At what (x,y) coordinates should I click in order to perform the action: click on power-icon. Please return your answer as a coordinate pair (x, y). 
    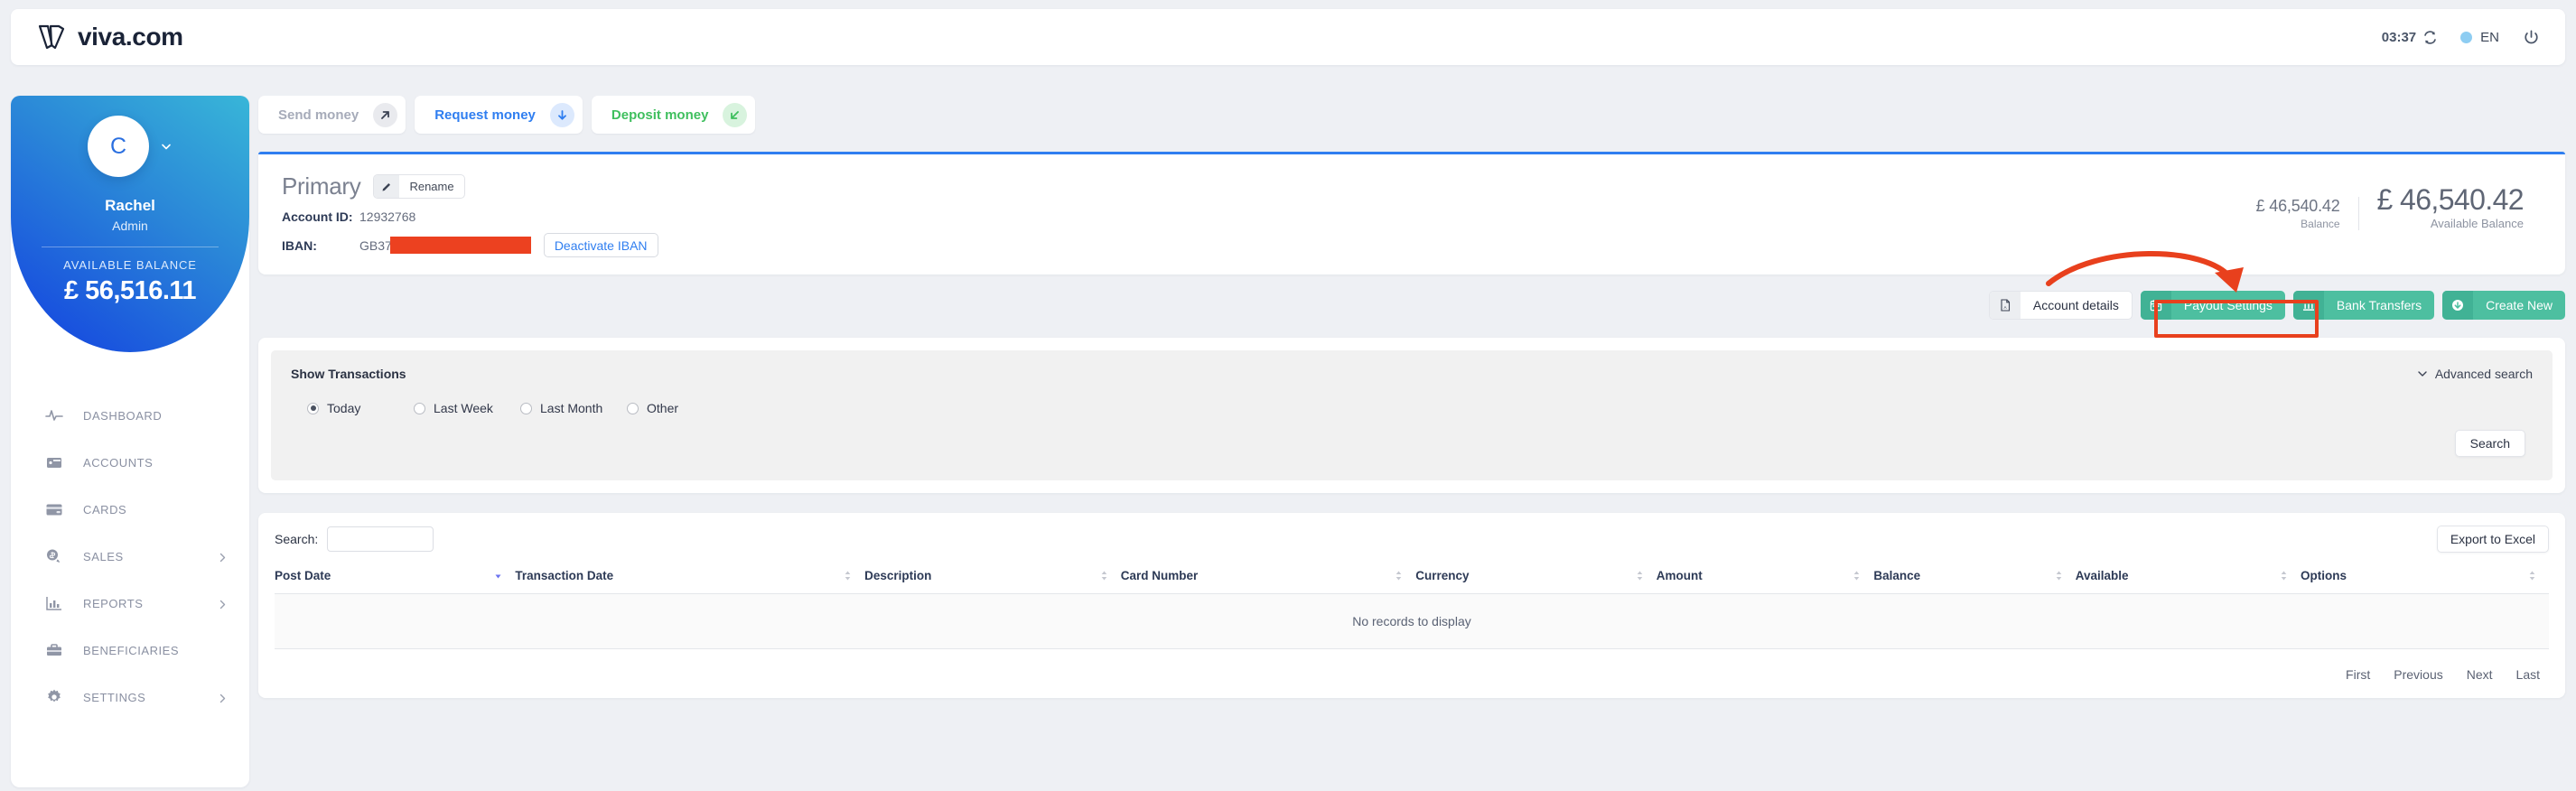
    Looking at the image, I should click on (2531, 37).